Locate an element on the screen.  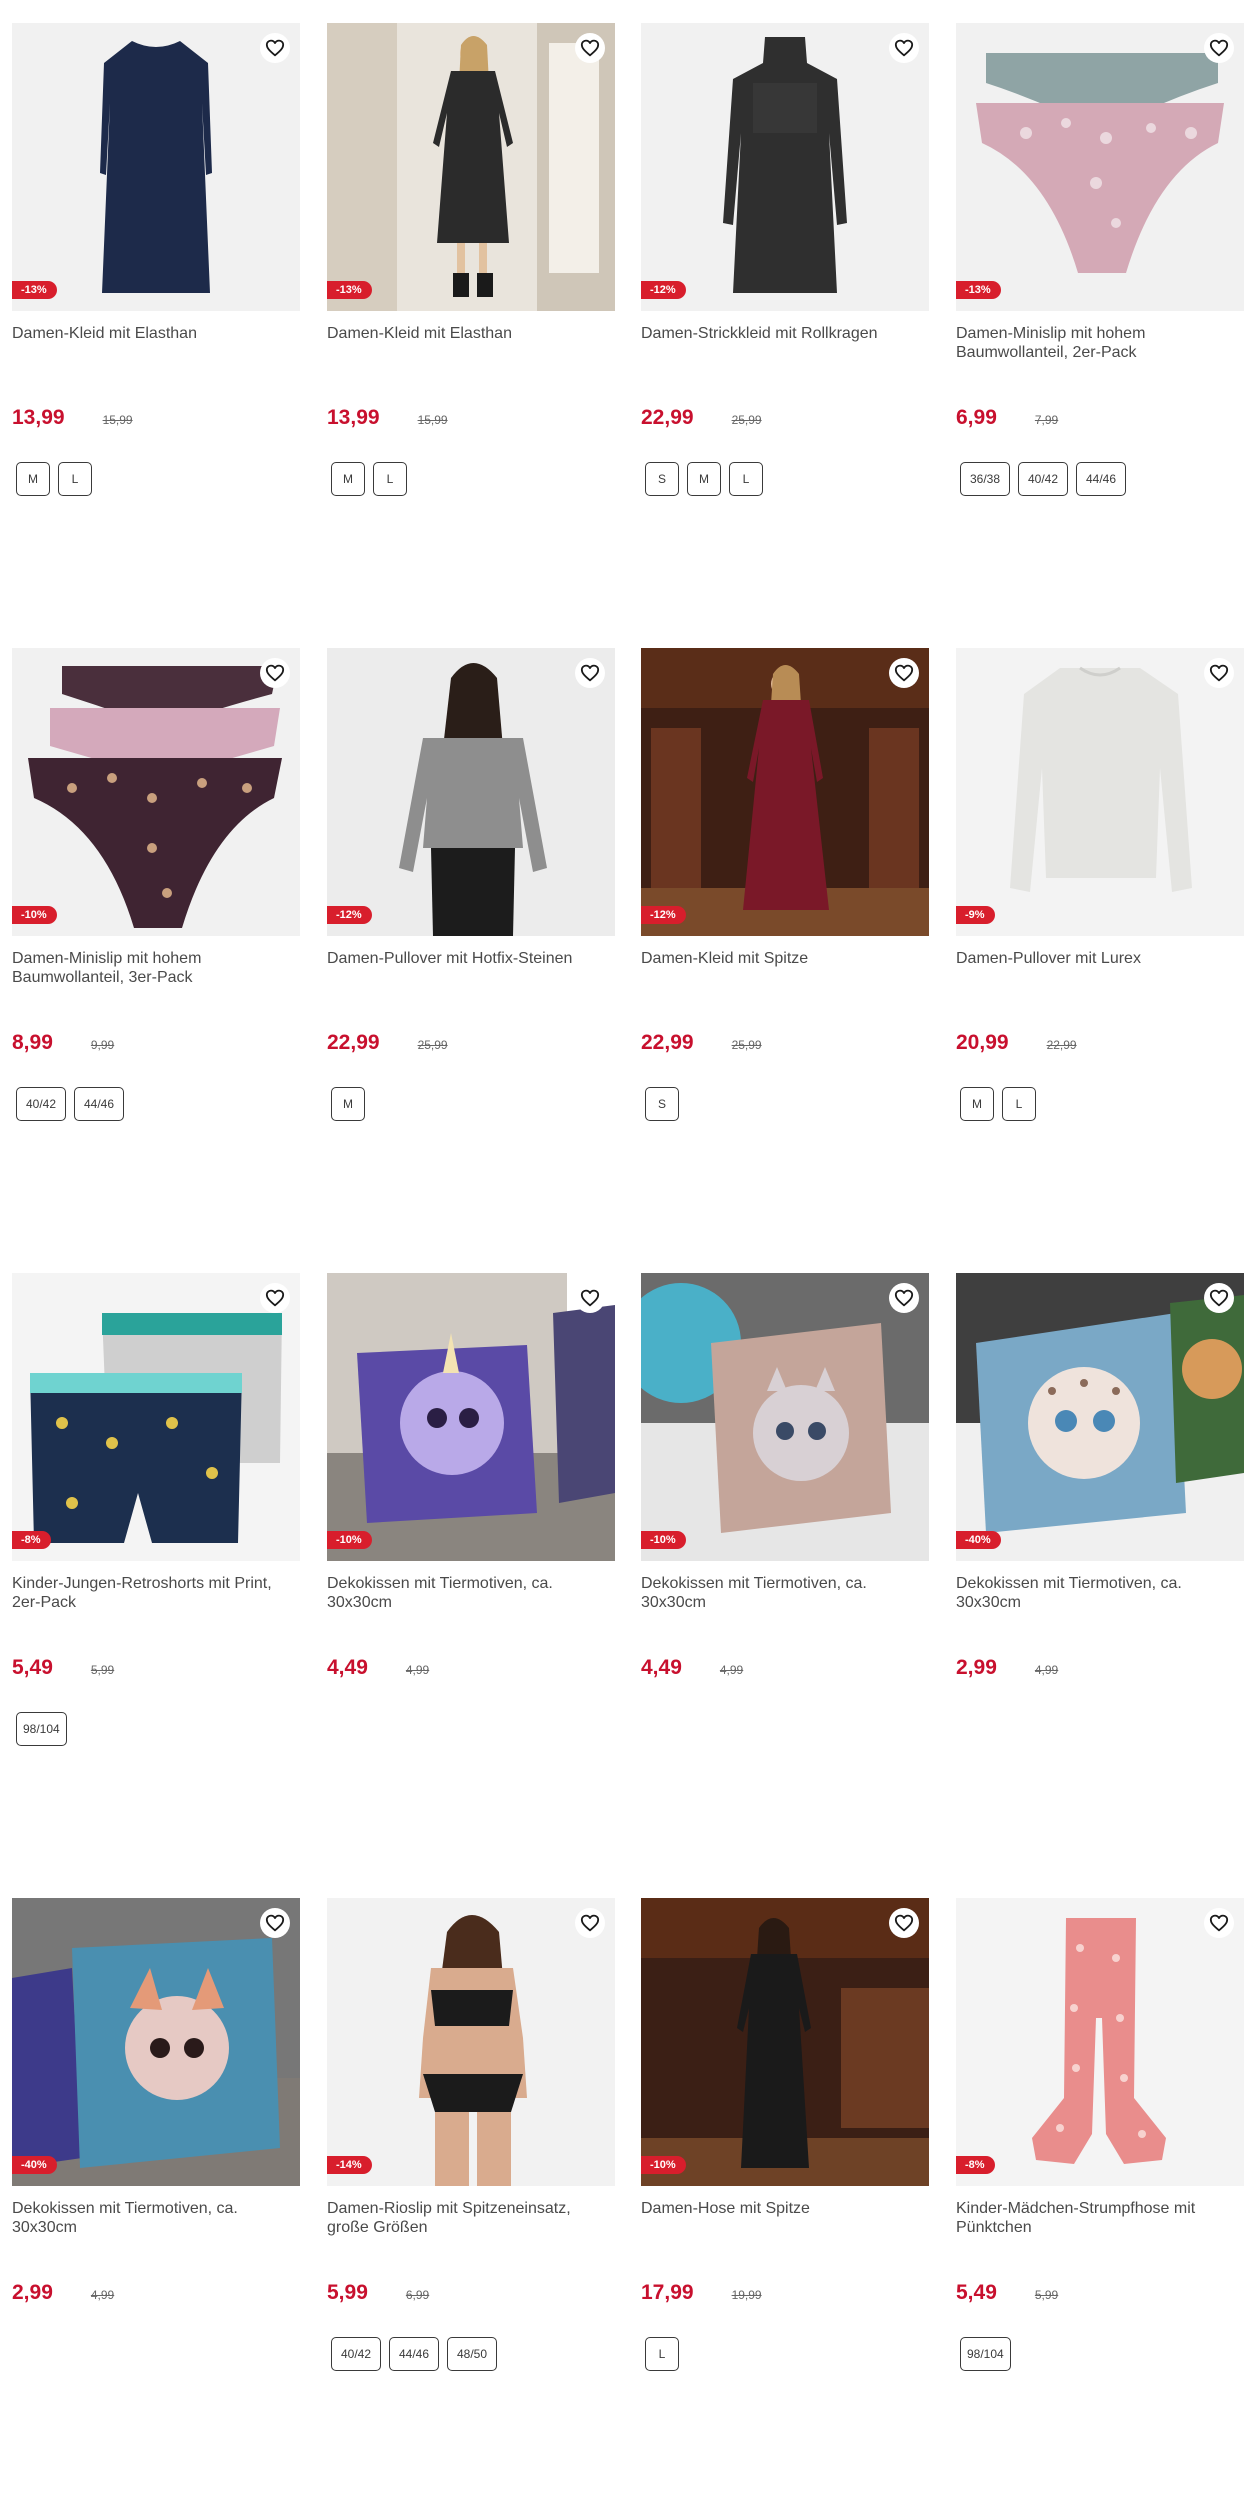
size-selector: L is located at coordinates (785, 2354).